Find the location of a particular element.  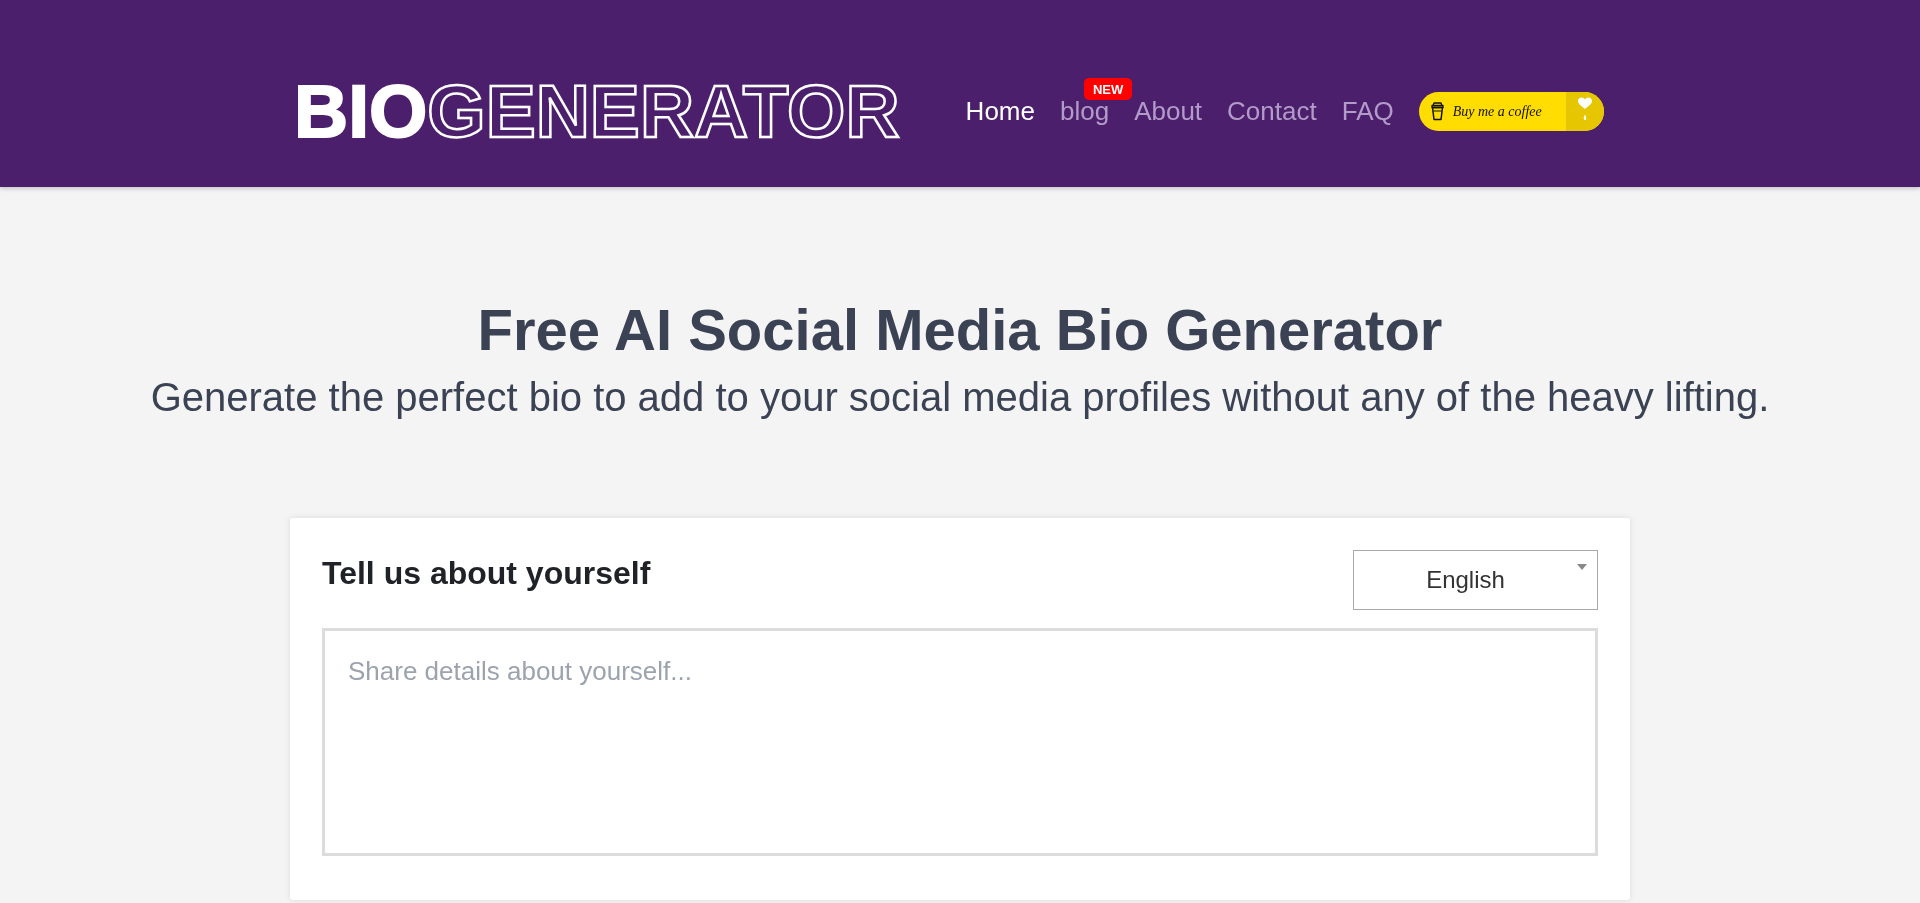

nav-link: FAQ is located at coordinates (1367, 111).